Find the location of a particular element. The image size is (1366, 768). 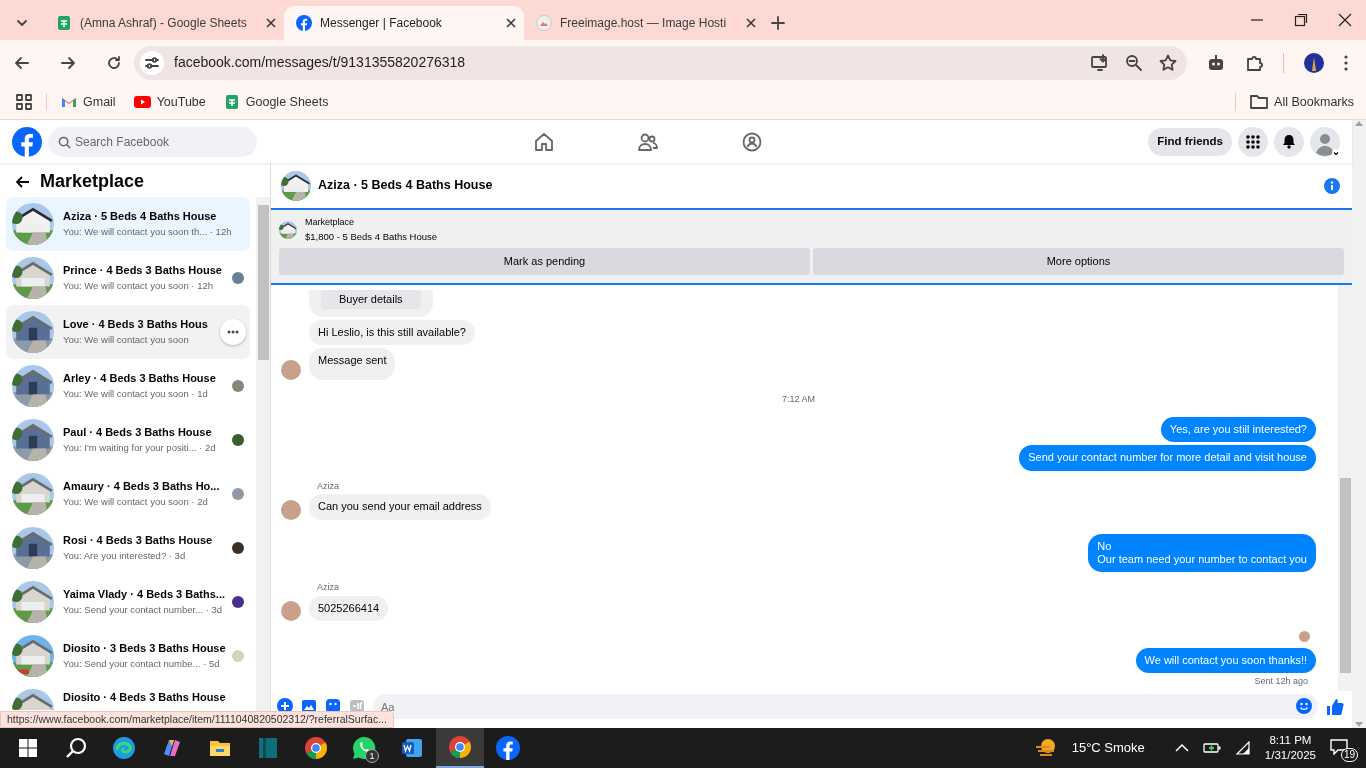

conversation-item: Prince · 4 Beds 3 Baths House You: We will contact you soon · 12h is located at coordinates (128, 277).